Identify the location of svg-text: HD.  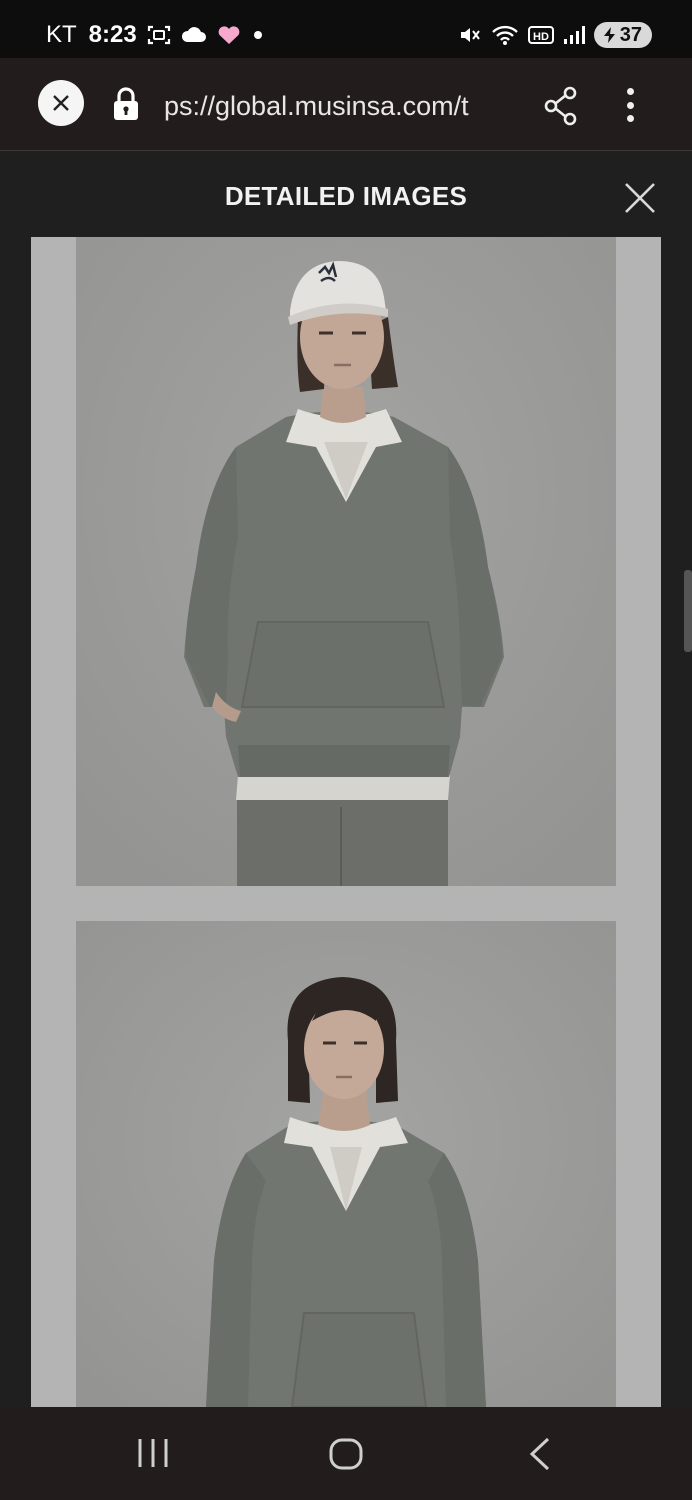
(541, 37).